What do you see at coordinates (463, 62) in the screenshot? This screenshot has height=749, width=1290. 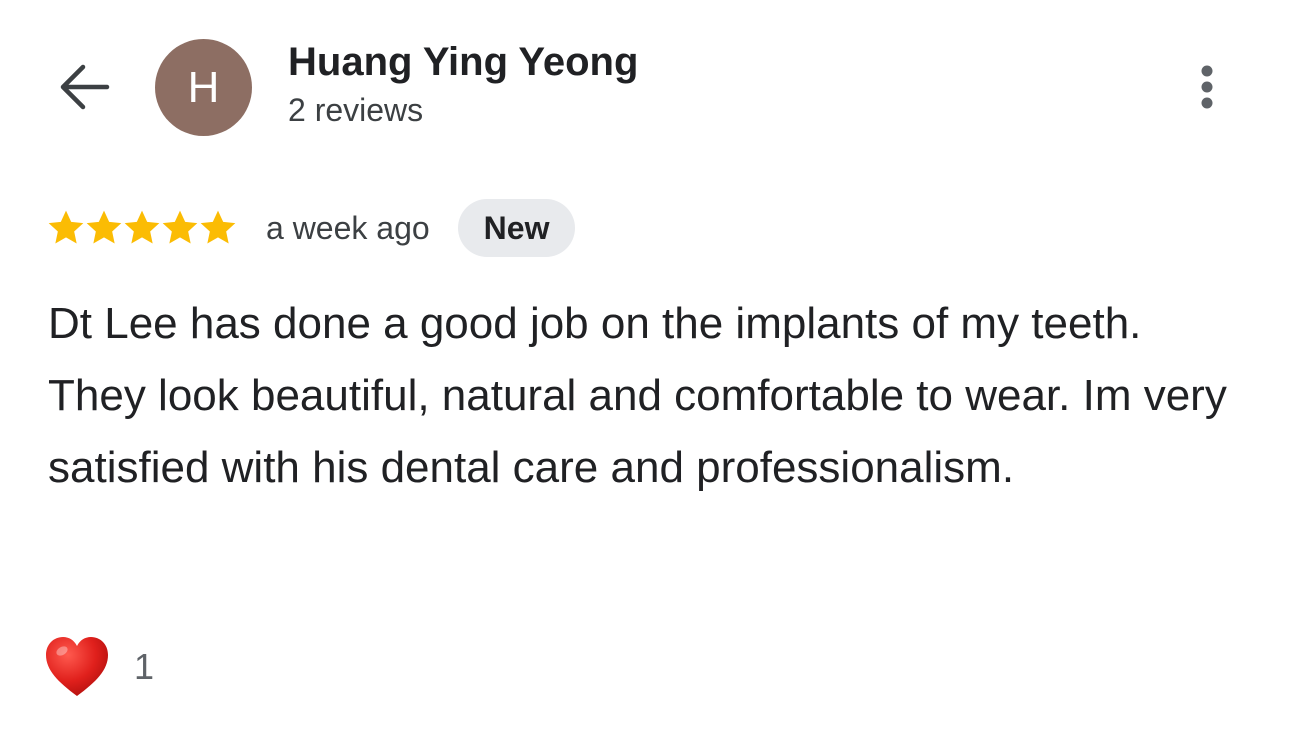 I see `reviewer-name: Huang Ying Yeong` at bounding box center [463, 62].